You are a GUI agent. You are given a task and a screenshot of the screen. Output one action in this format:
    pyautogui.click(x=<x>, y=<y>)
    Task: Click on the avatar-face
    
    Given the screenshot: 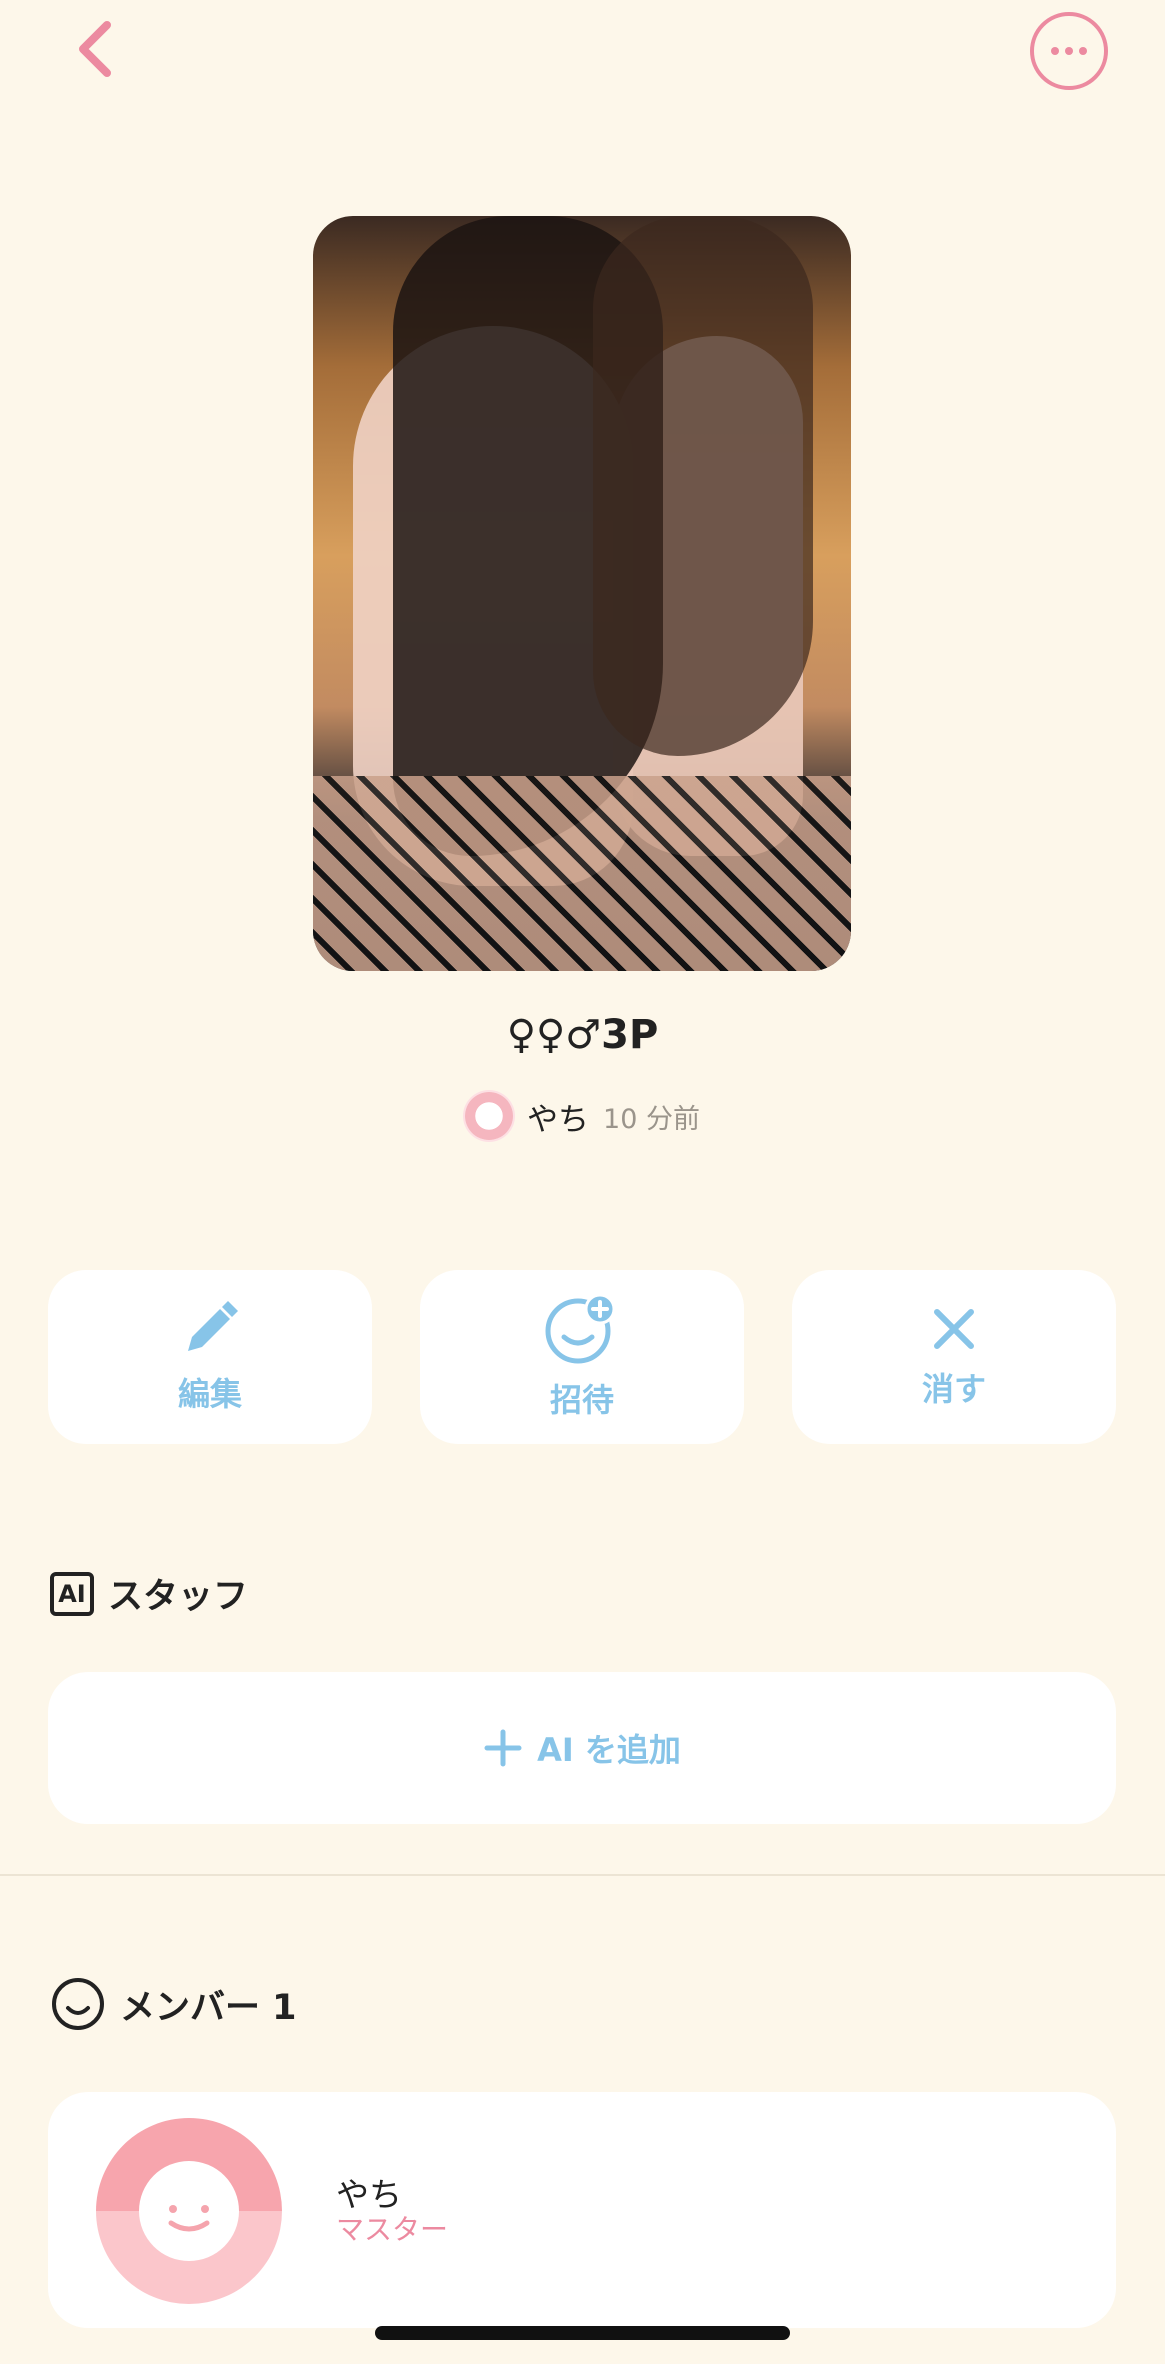 What is the action you would take?
    pyautogui.click(x=189, y=2211)
    